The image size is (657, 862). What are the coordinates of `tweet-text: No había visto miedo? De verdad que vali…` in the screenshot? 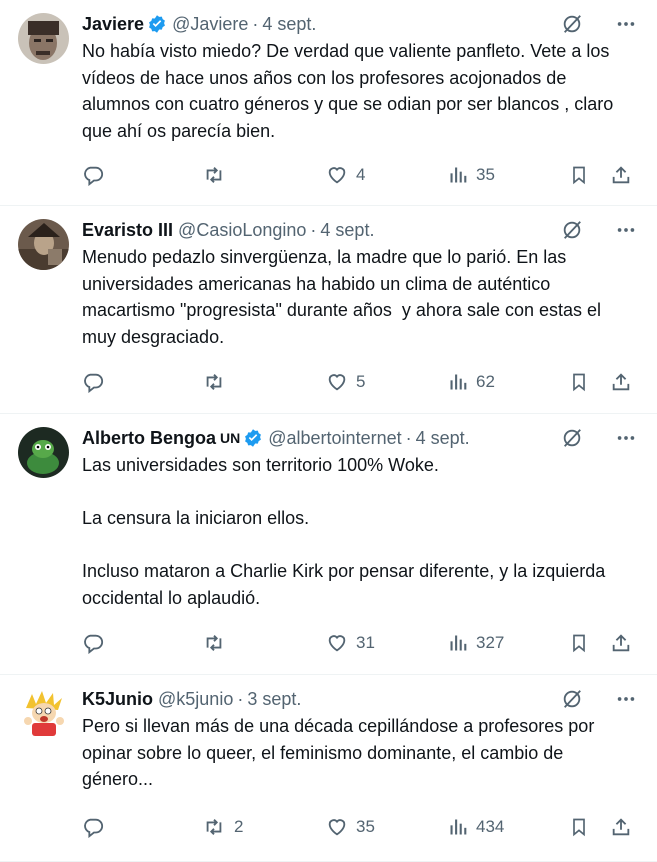 It's located at (350, 91).